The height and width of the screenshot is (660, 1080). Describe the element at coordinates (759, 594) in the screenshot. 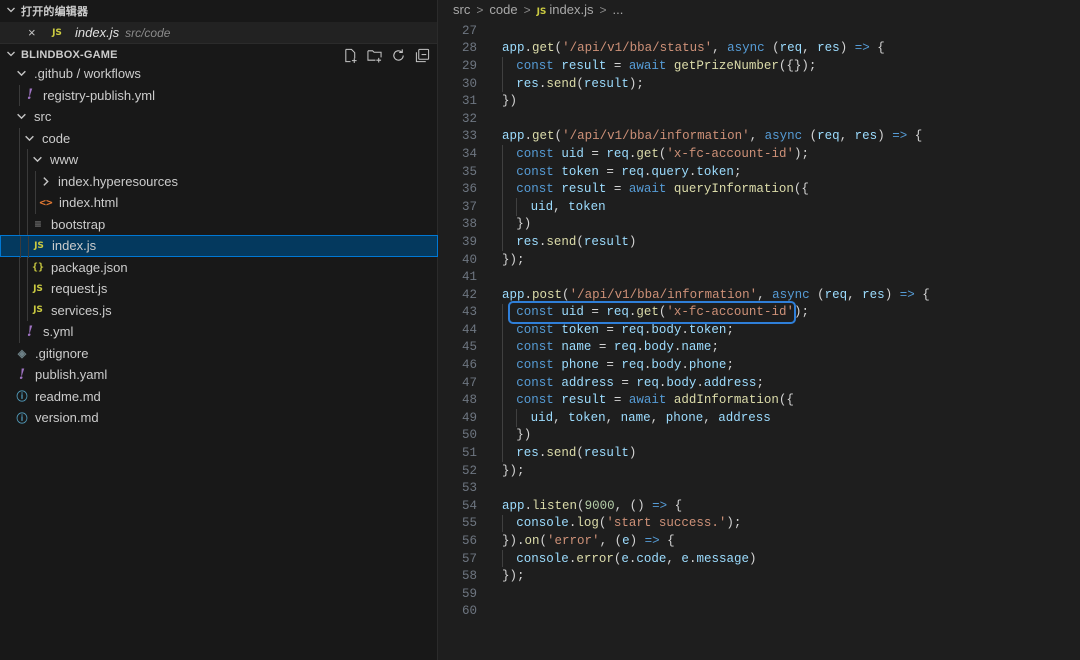

I see `code-line: 59` at that location.